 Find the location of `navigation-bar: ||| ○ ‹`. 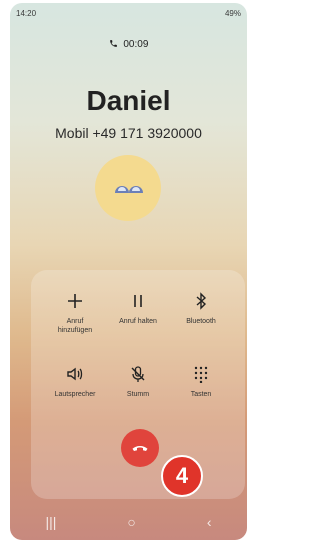

navigation-bar: ||| ○ ‹ is located at coordinates (128, 522).